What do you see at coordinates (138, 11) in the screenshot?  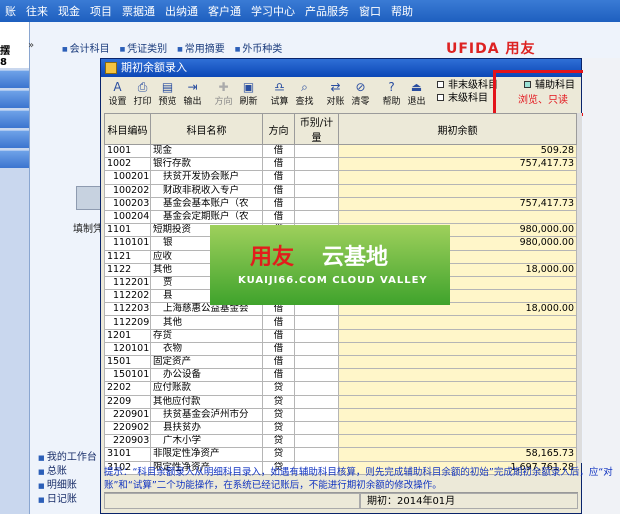 I see `menu-item: 票据通` at bounding box center [138, 11].